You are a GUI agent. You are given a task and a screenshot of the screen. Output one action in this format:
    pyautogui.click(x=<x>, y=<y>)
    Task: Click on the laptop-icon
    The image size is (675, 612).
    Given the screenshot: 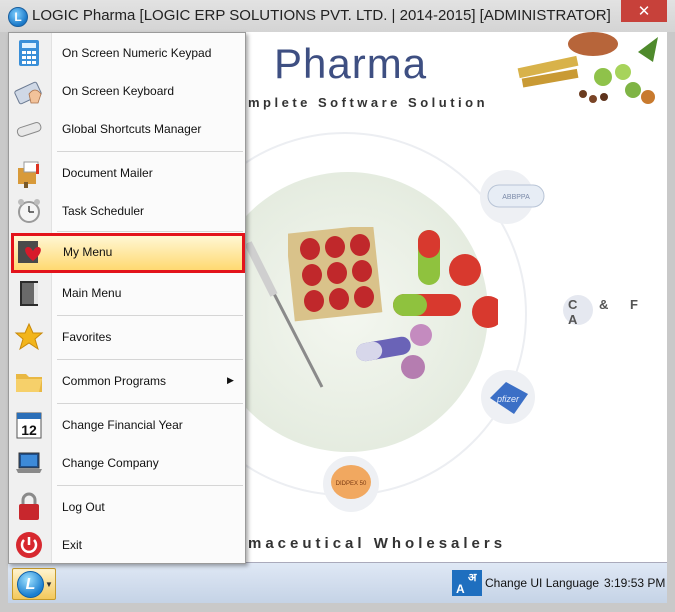 What is the action you would take?
    pyautogui.click(x=29, y=462)
    